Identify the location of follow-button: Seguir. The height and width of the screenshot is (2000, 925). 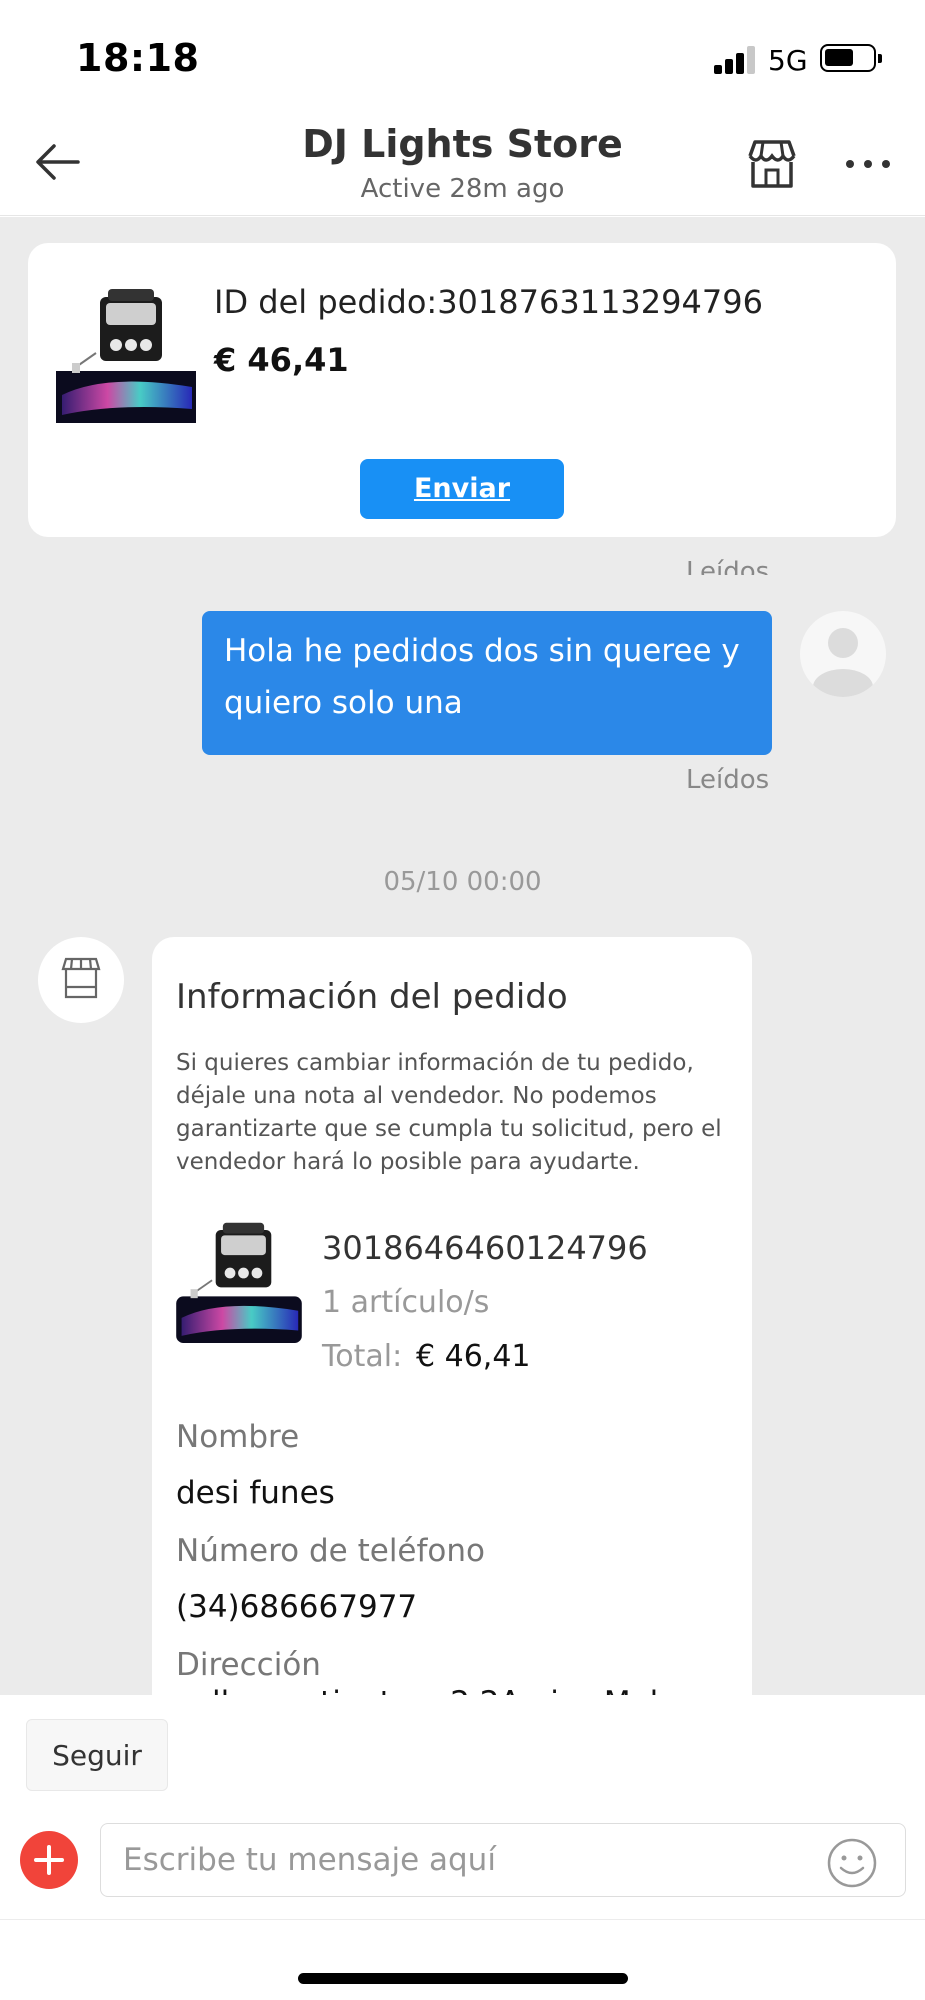
(97, 1755).